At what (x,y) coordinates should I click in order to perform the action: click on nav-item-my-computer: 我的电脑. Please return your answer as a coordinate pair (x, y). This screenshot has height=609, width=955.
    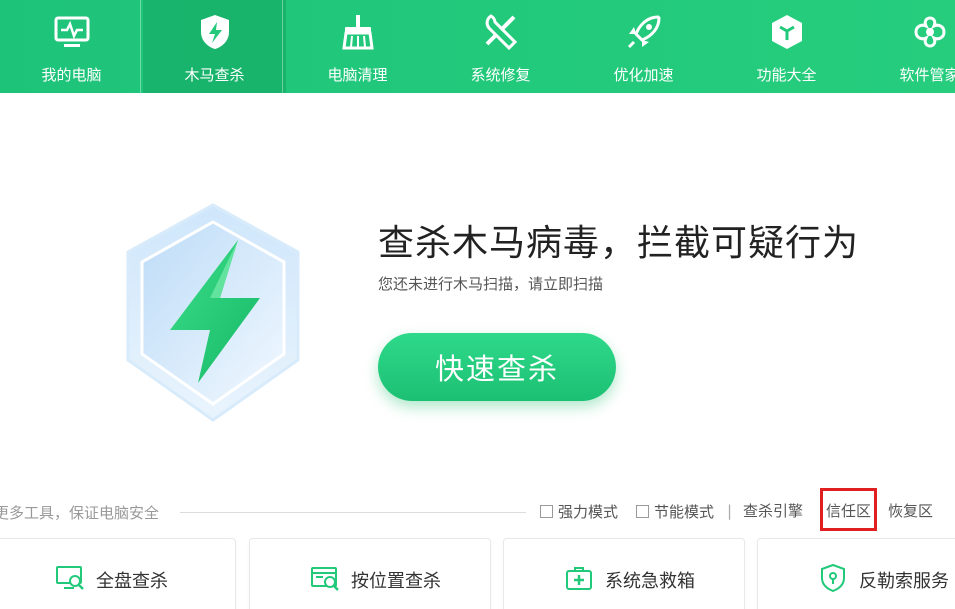
    Looking at the image, I should click on (71, 46).